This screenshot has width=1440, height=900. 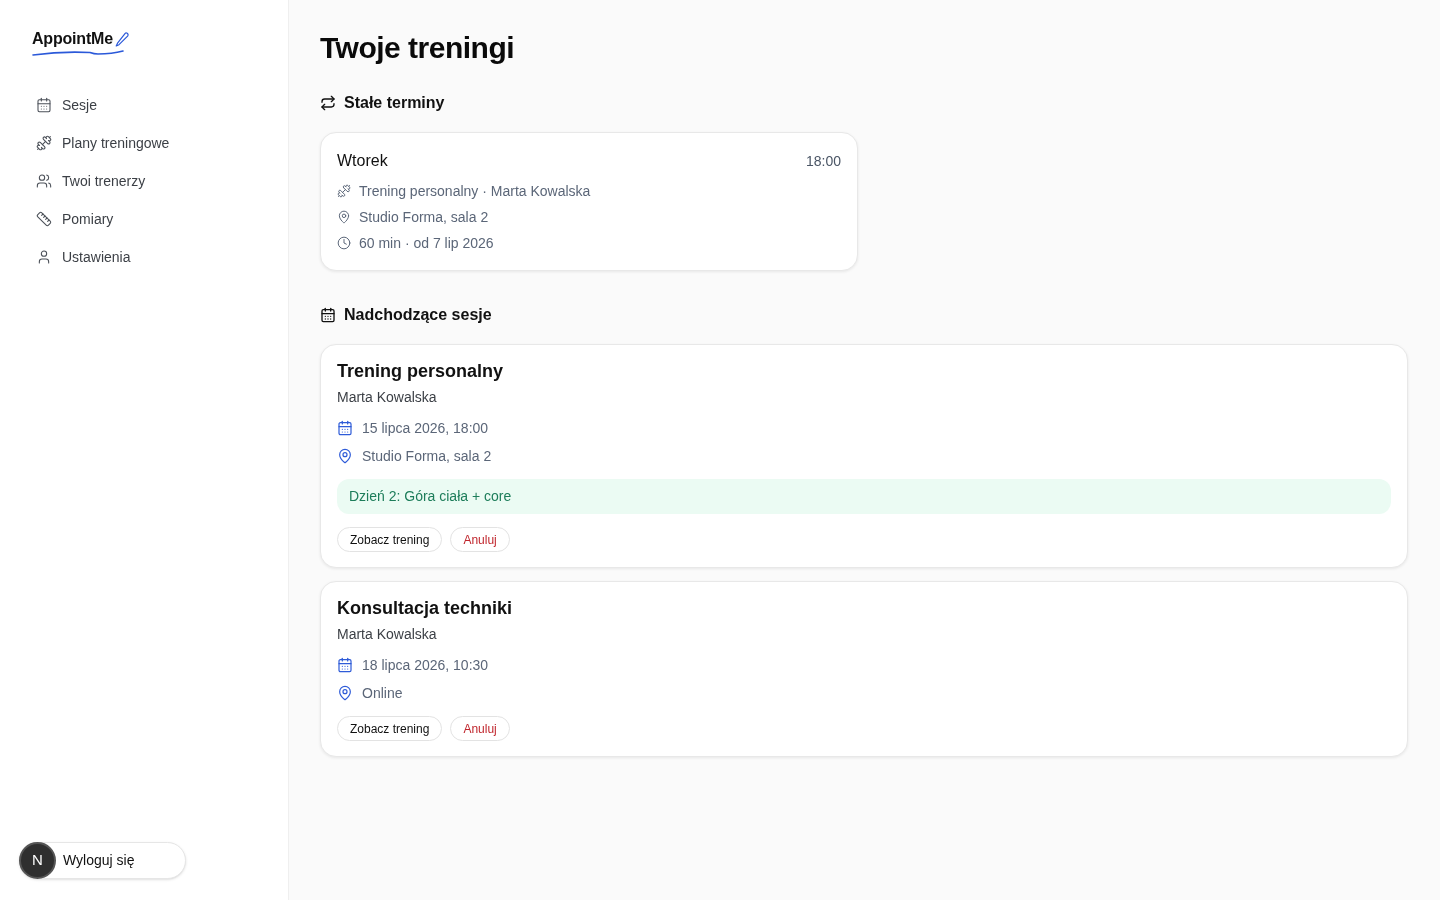 What do you see at coordinates (426, 243) in the screenshot?
I see `detail-text: 60 min · od 7 lip 2026` at bounding box center [426, 243].